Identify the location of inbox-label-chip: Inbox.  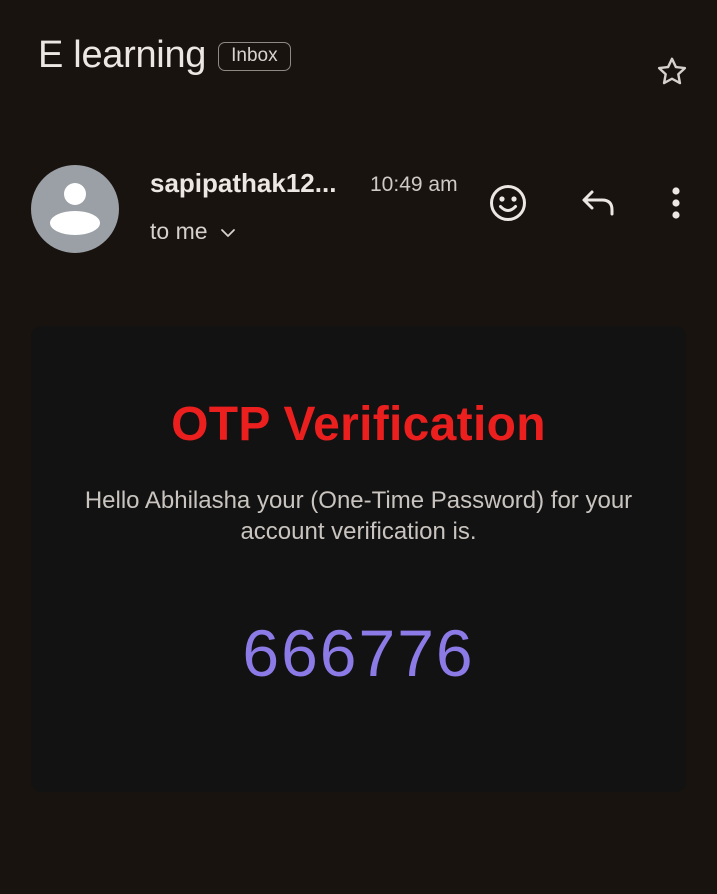
(254, 56).